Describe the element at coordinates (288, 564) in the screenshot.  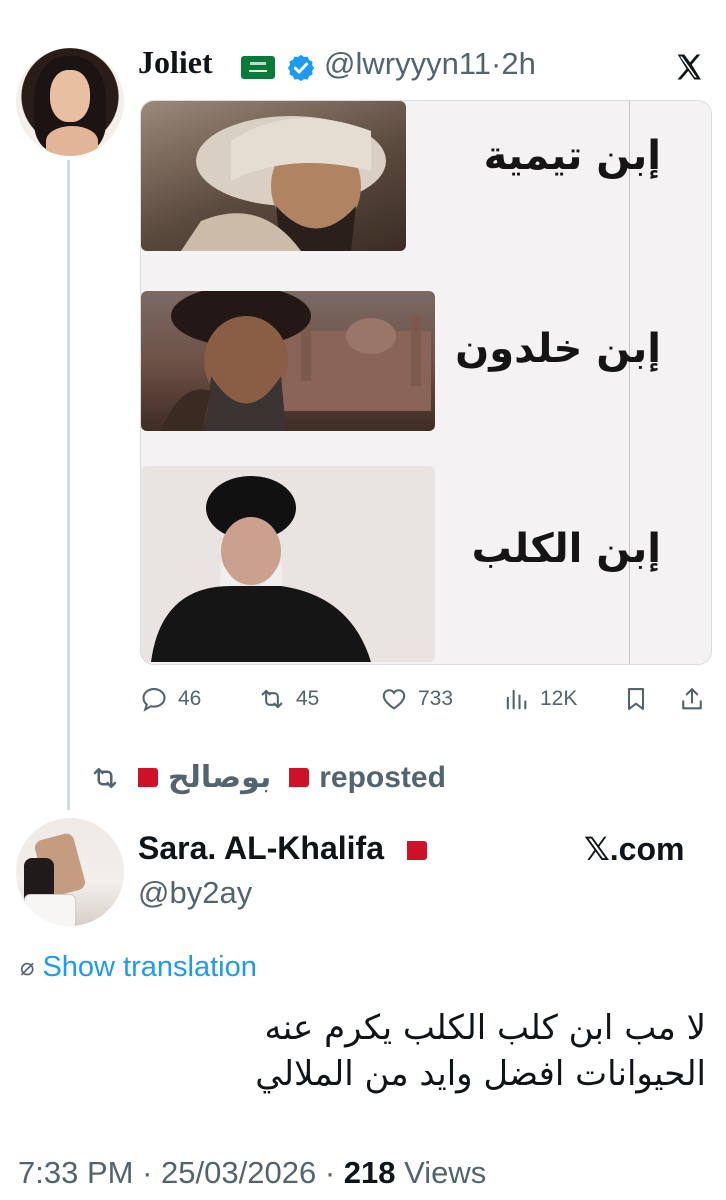
I see `portrait-cleric` at that location.